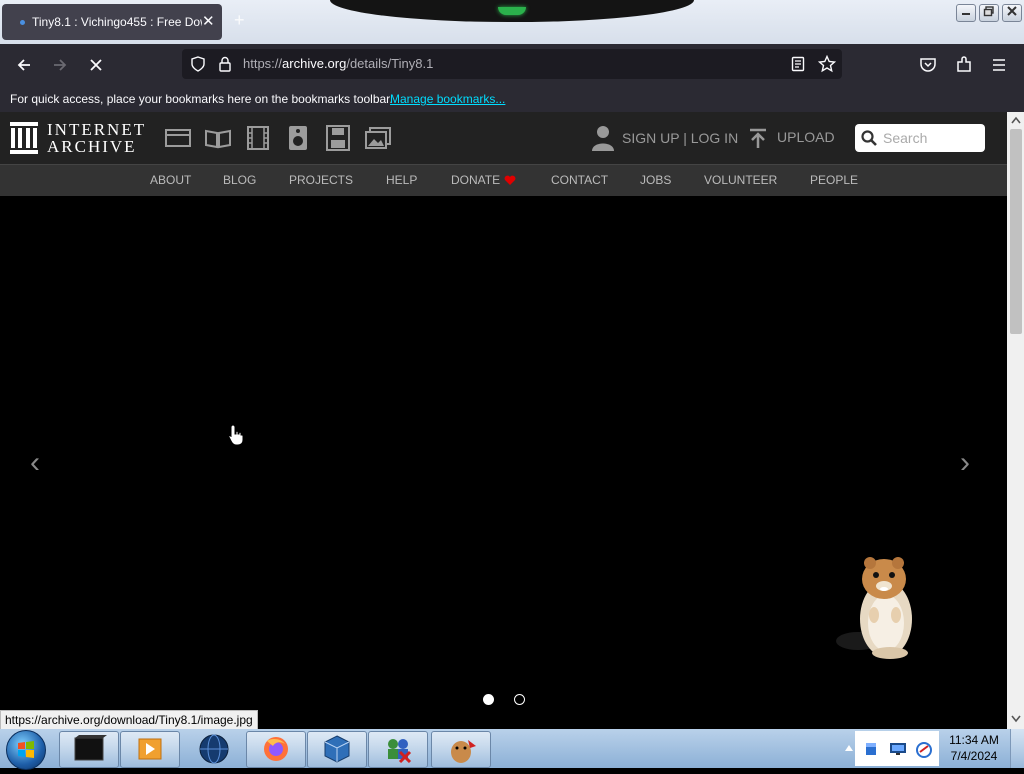 The width and height of the screenshot is (1024, 774). I want to click on nav-donate: DONATE, so click(475, 180).